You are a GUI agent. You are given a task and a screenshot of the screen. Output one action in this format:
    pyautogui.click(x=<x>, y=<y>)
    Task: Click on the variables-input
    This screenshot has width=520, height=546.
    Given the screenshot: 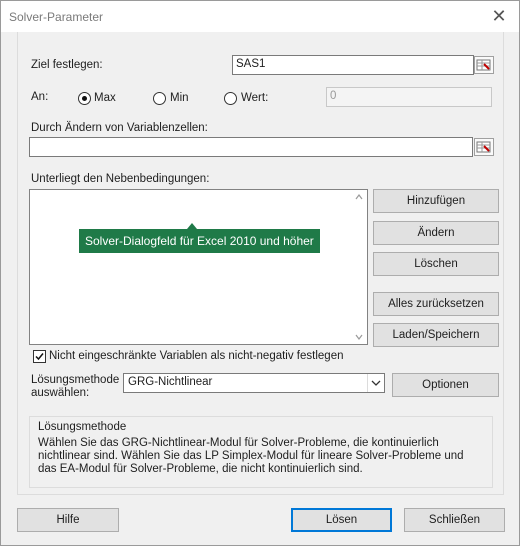 What is the action you would take?
    pyautogui.click(x=251, y=147)
    